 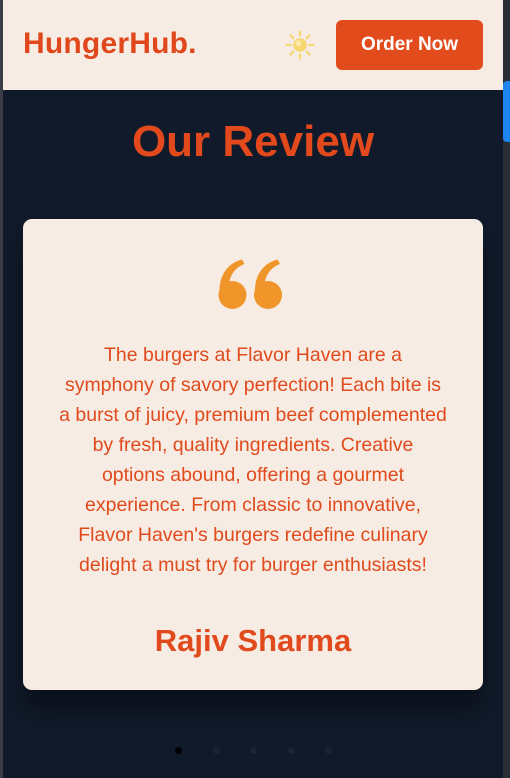 What do you see at coordinates (506, 111) in the screenshot?
I see `scrollbar-thumb` at bounding box center [506, 111].